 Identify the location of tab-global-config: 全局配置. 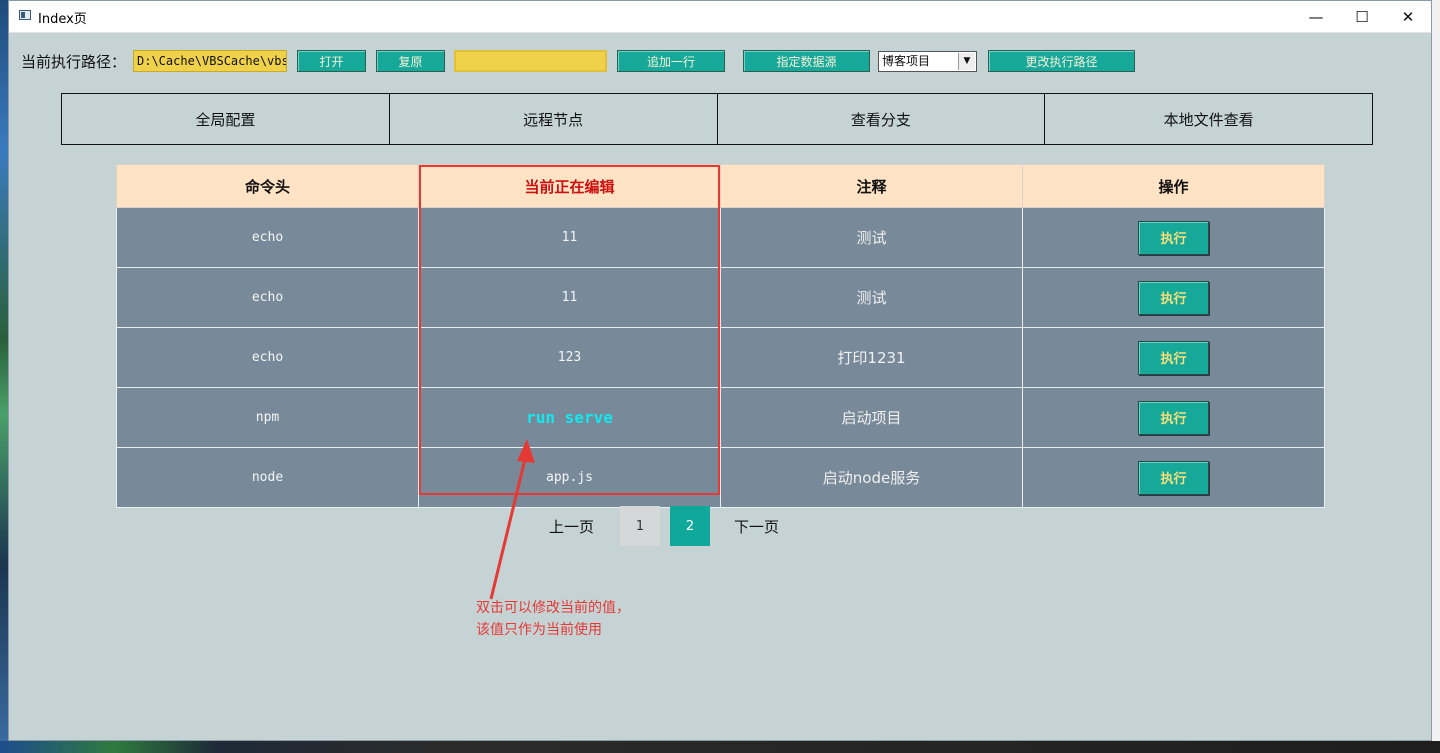
(225, 119).